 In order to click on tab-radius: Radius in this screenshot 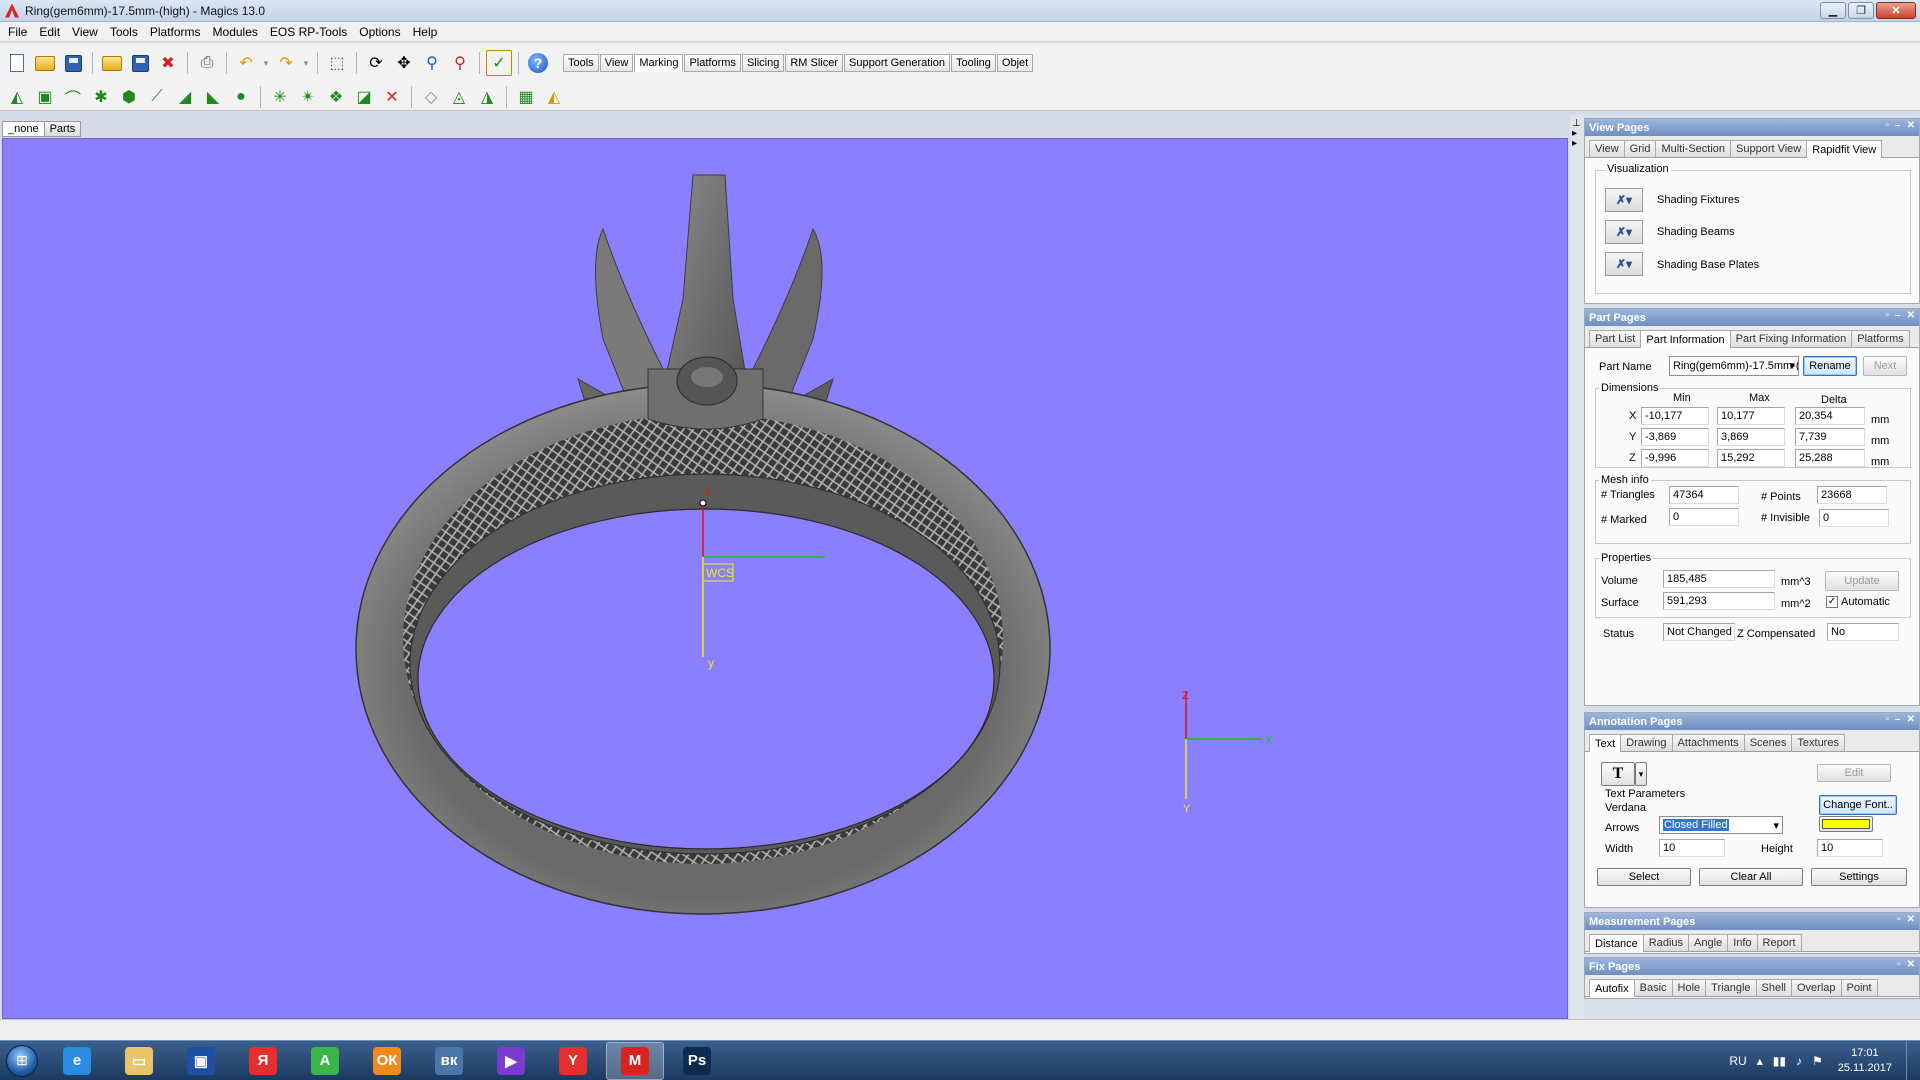, I will do `click(1666, 942)`.